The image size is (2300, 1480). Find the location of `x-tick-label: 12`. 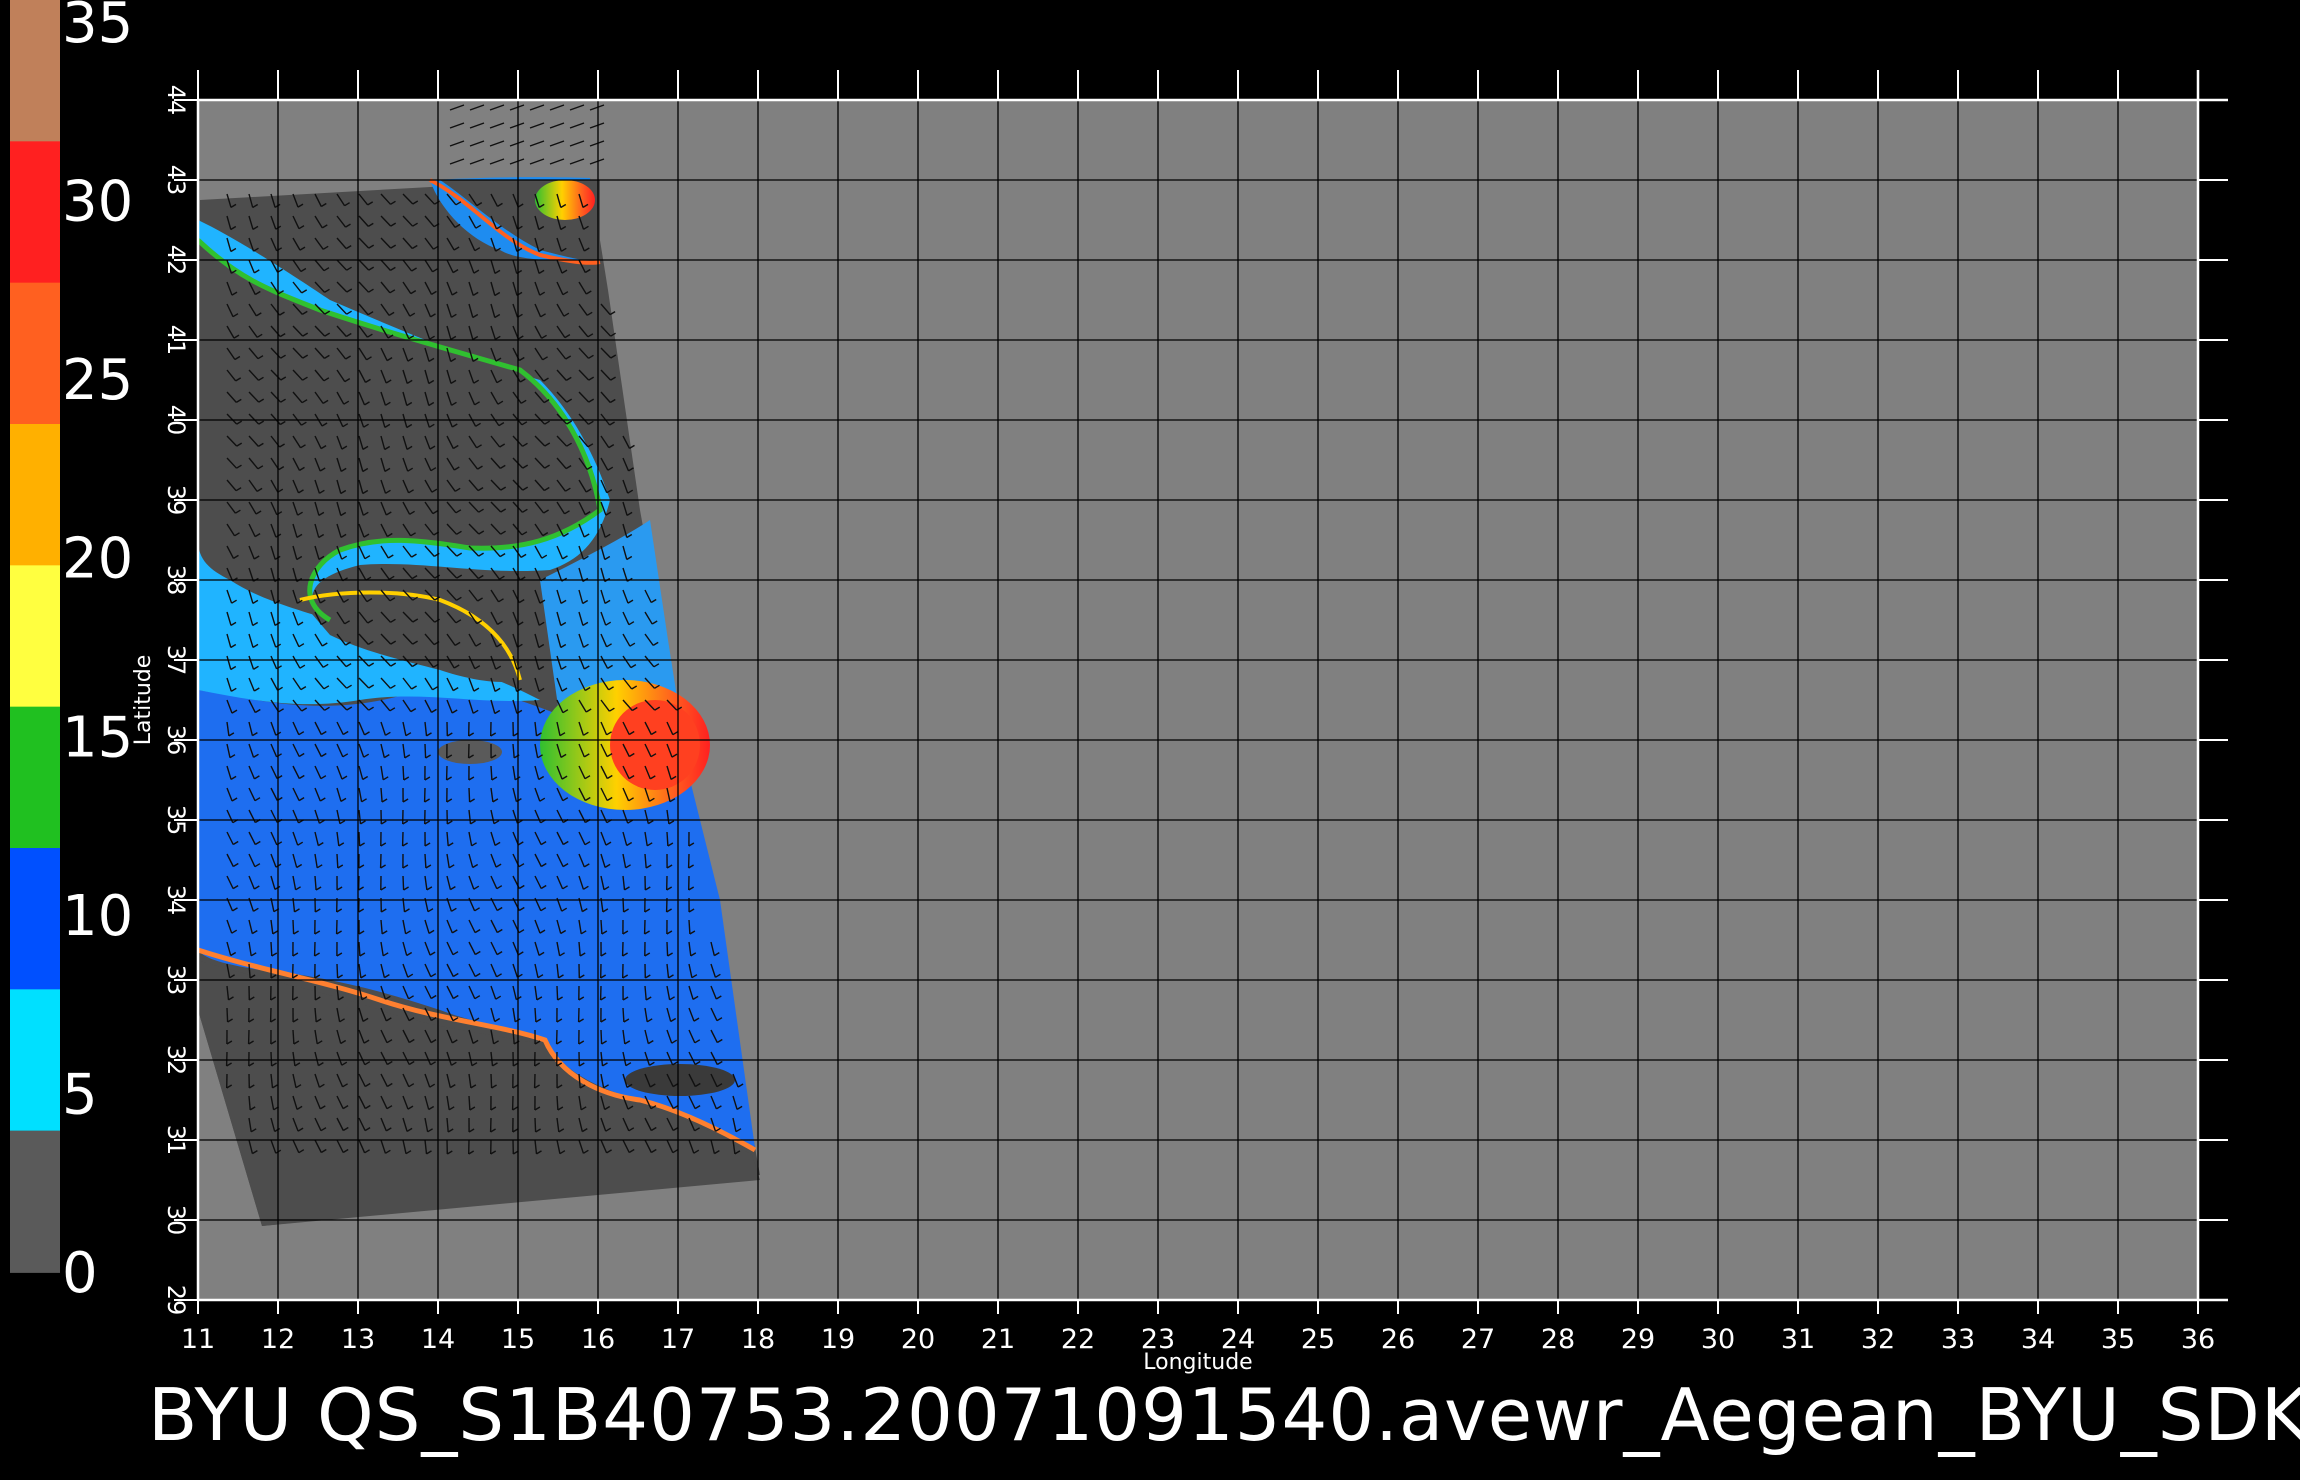

x-tick-label: 12 is located at coordinates (278, 1339).